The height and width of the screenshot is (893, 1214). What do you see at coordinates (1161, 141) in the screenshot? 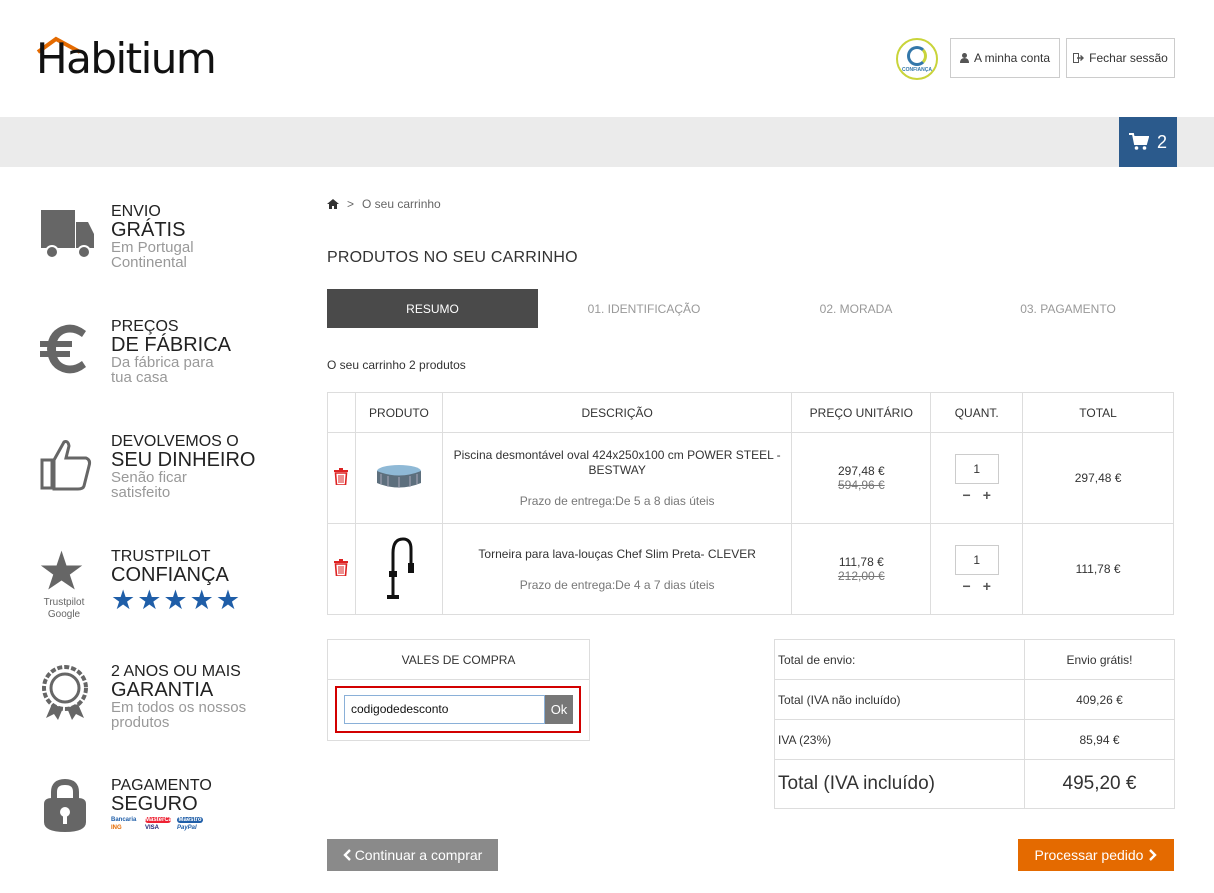
I see `cart-count: 2` at bounding box center [1161, 141].